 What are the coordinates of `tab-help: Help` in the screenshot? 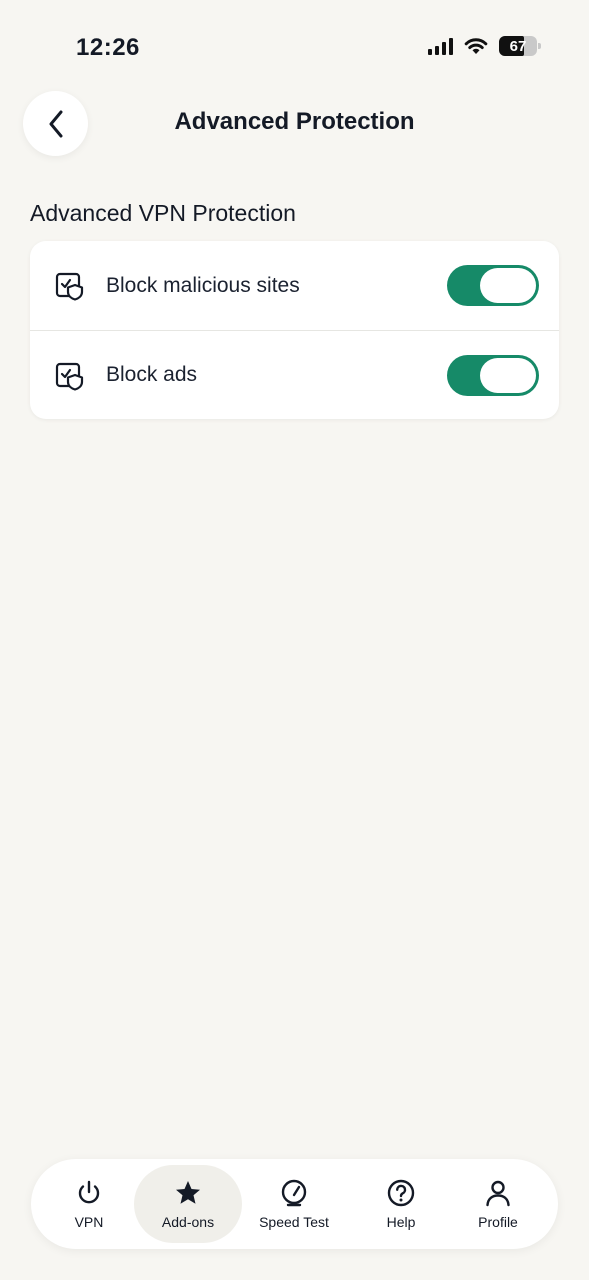 It's located at (401, 1204).